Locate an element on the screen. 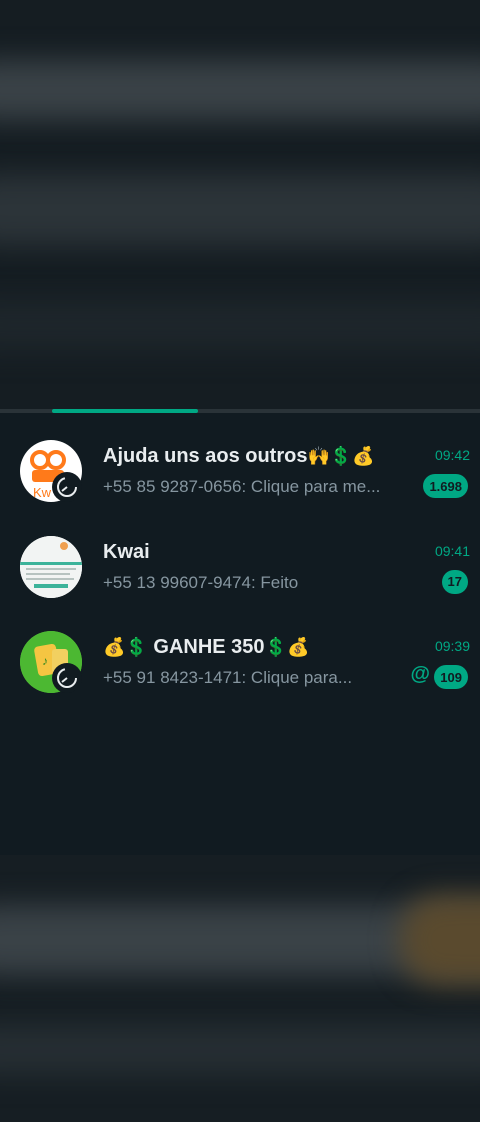 The width and height of the screenshot is (480, 1122). chat-time: 09:39 is located at coordinates (452, 646).